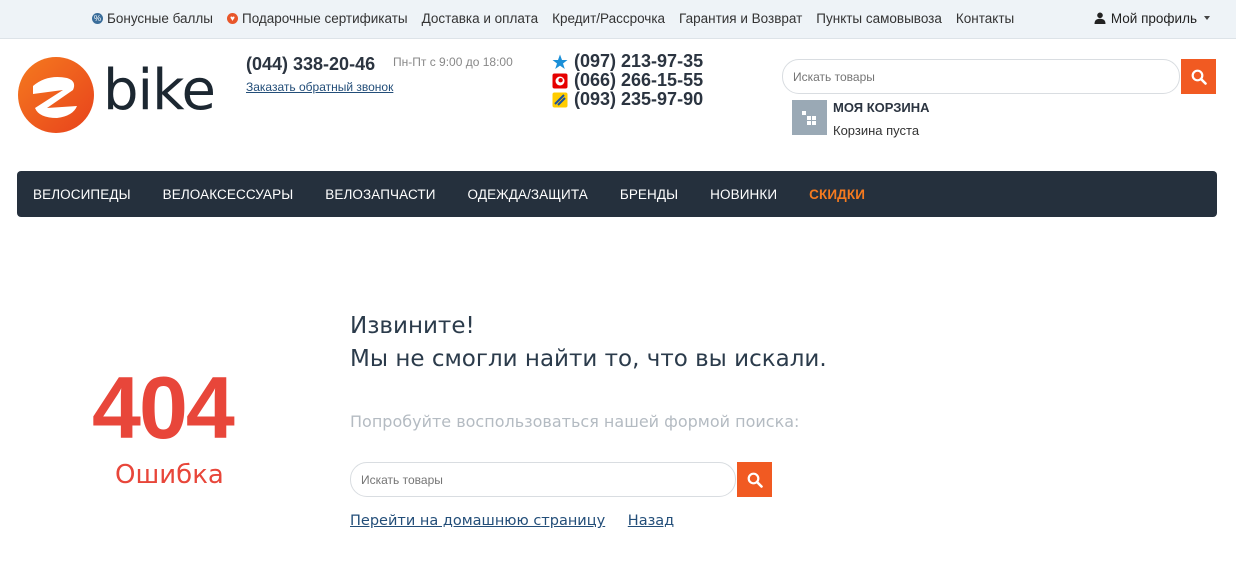  What do you see at coordinates (380, 194) in the screenshot?
I see `nav-item-parts: ВЕЛОЗАПЧАСТИ` at bounding box center [380, 194].